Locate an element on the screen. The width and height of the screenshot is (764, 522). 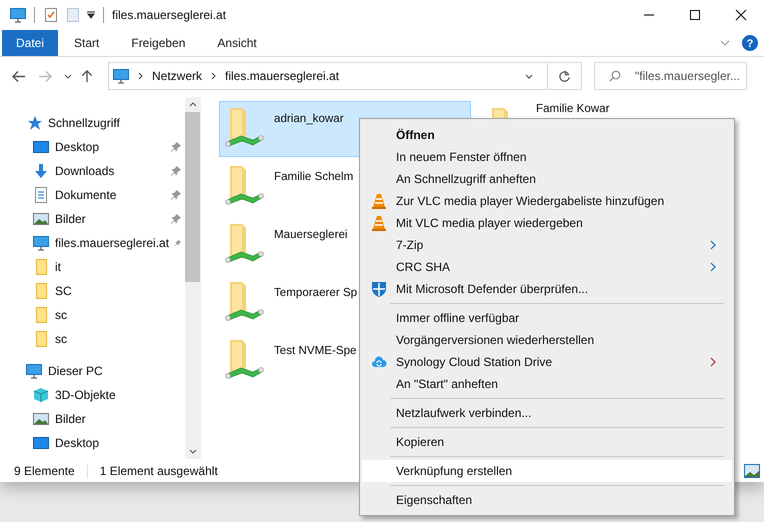
navigation-item: Downloads is located at coordinates (92, 171).